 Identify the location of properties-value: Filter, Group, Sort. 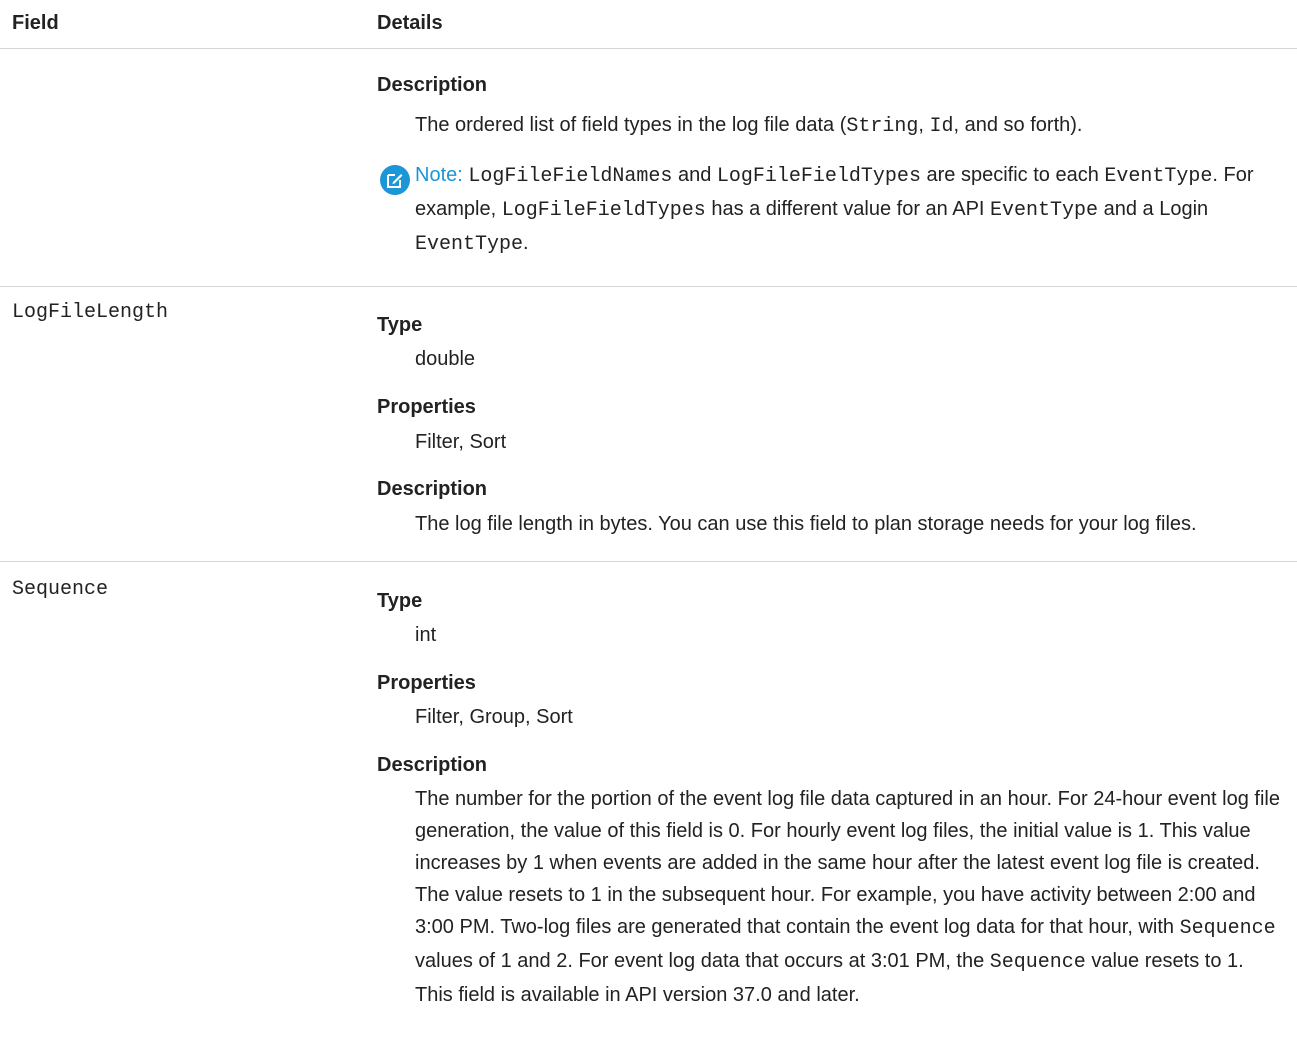
(494, 717).